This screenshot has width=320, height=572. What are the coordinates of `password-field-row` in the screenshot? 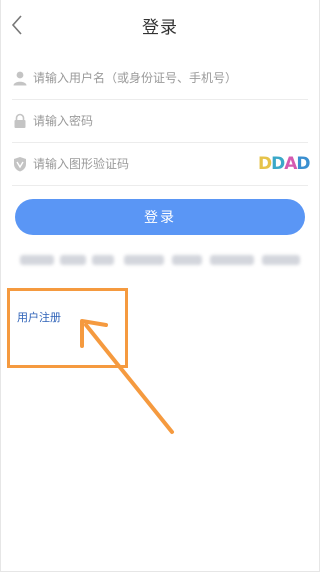 It's located at (160, 122).